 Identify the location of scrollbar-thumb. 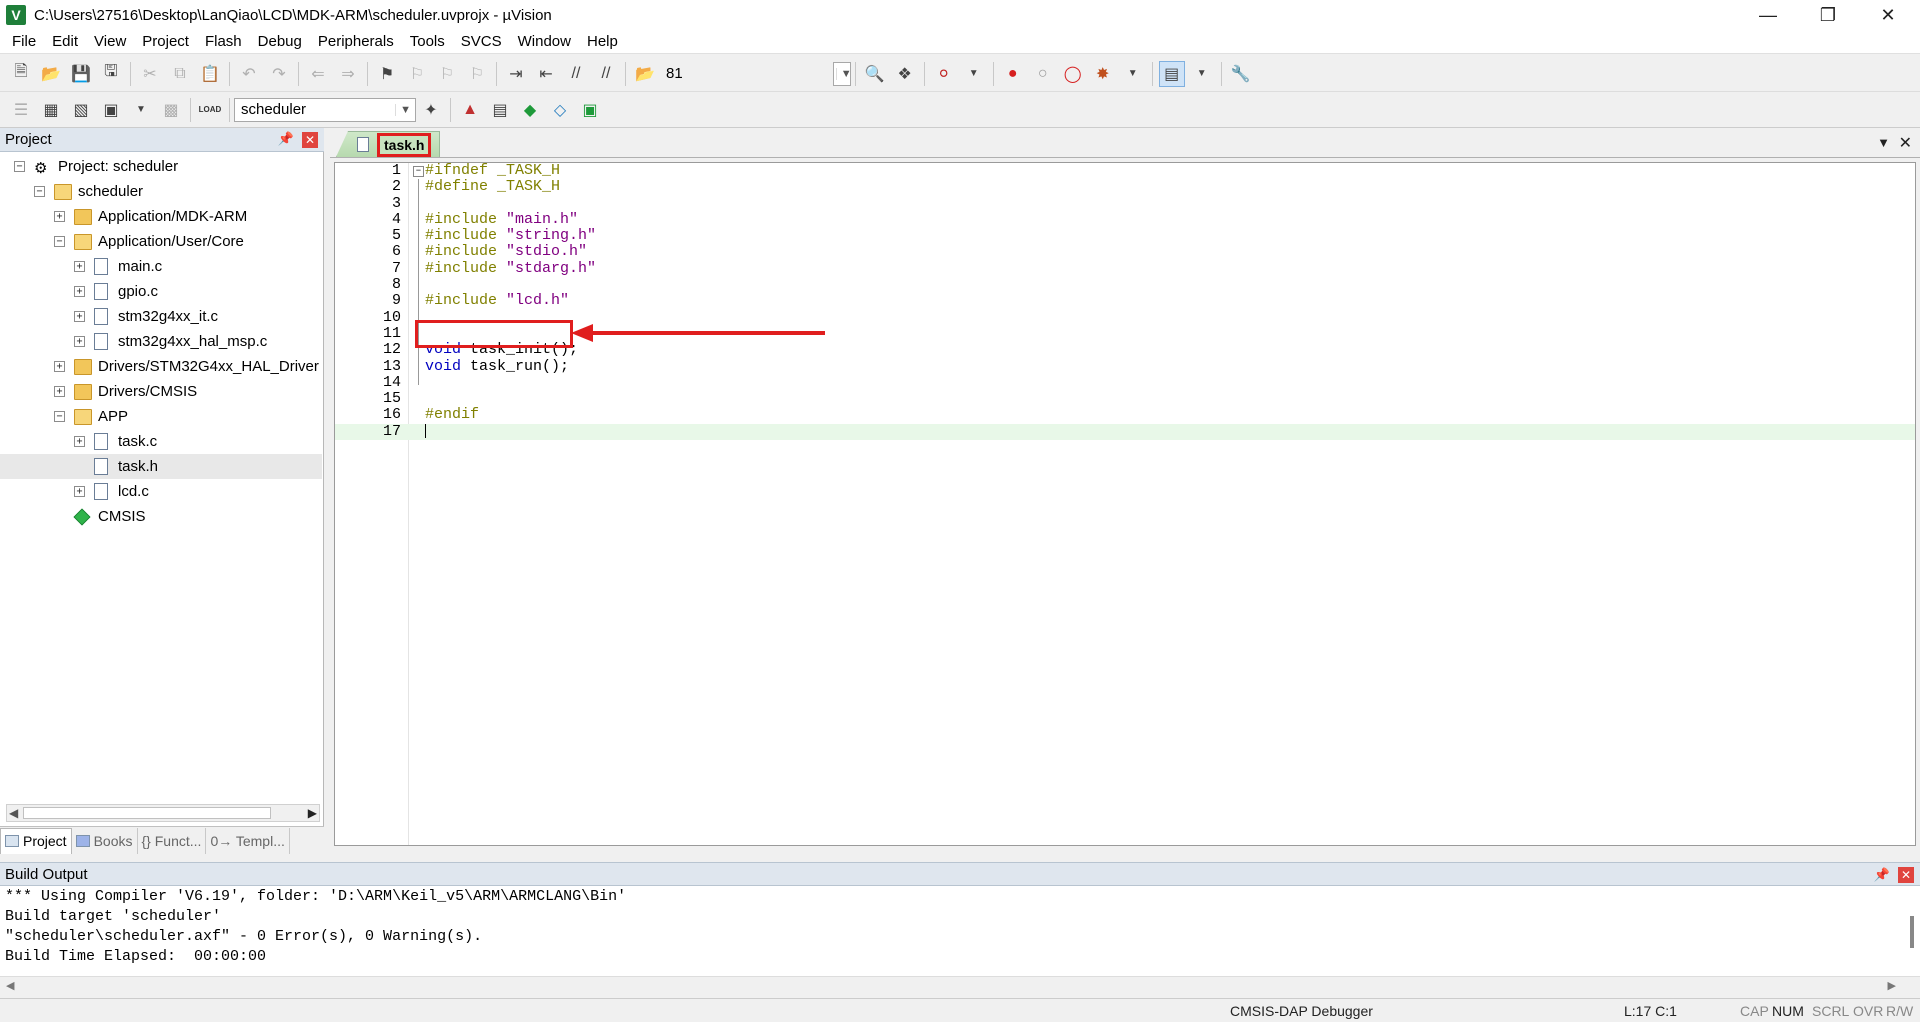
(147, 813).